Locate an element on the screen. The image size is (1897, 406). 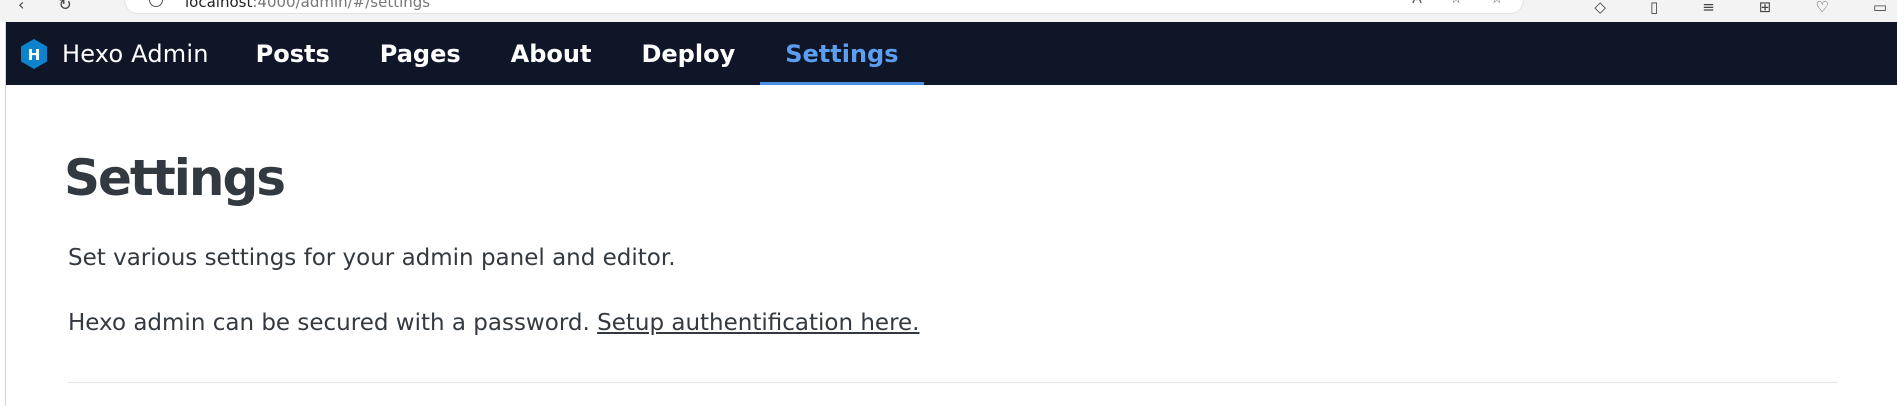
page-title: Settings is located at coordinates (175, 178).